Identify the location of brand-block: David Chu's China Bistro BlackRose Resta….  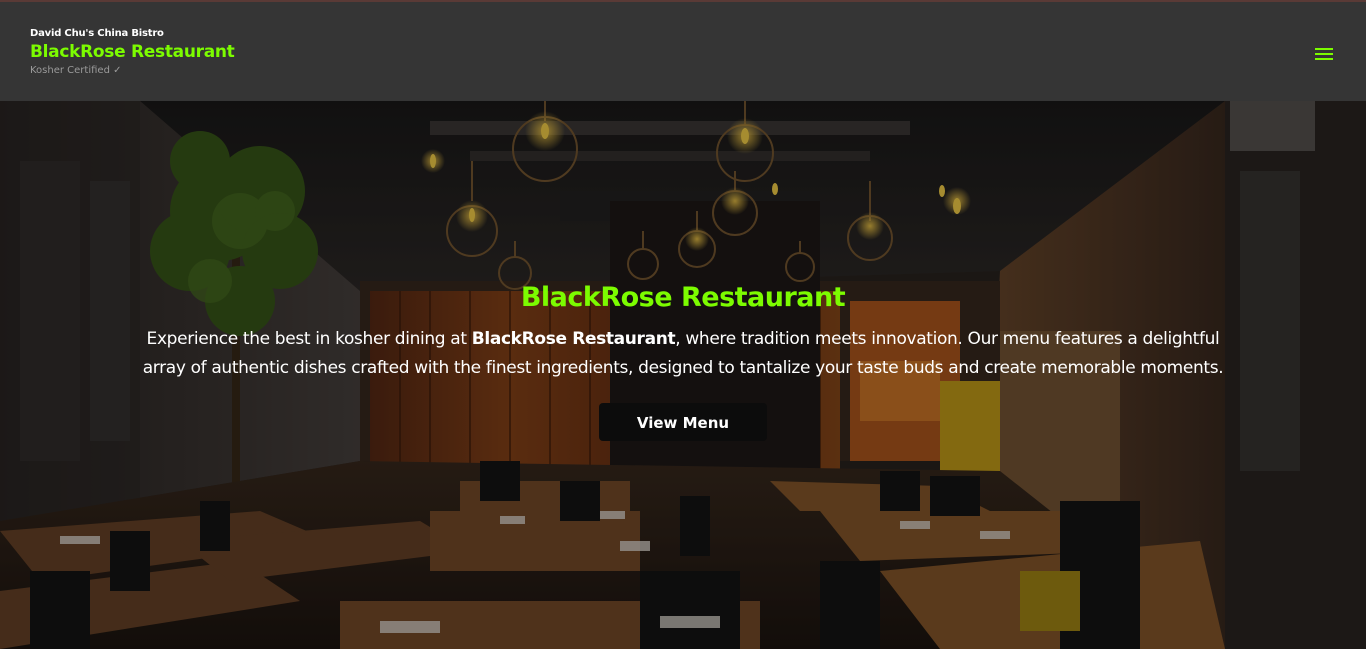
(132, 53).